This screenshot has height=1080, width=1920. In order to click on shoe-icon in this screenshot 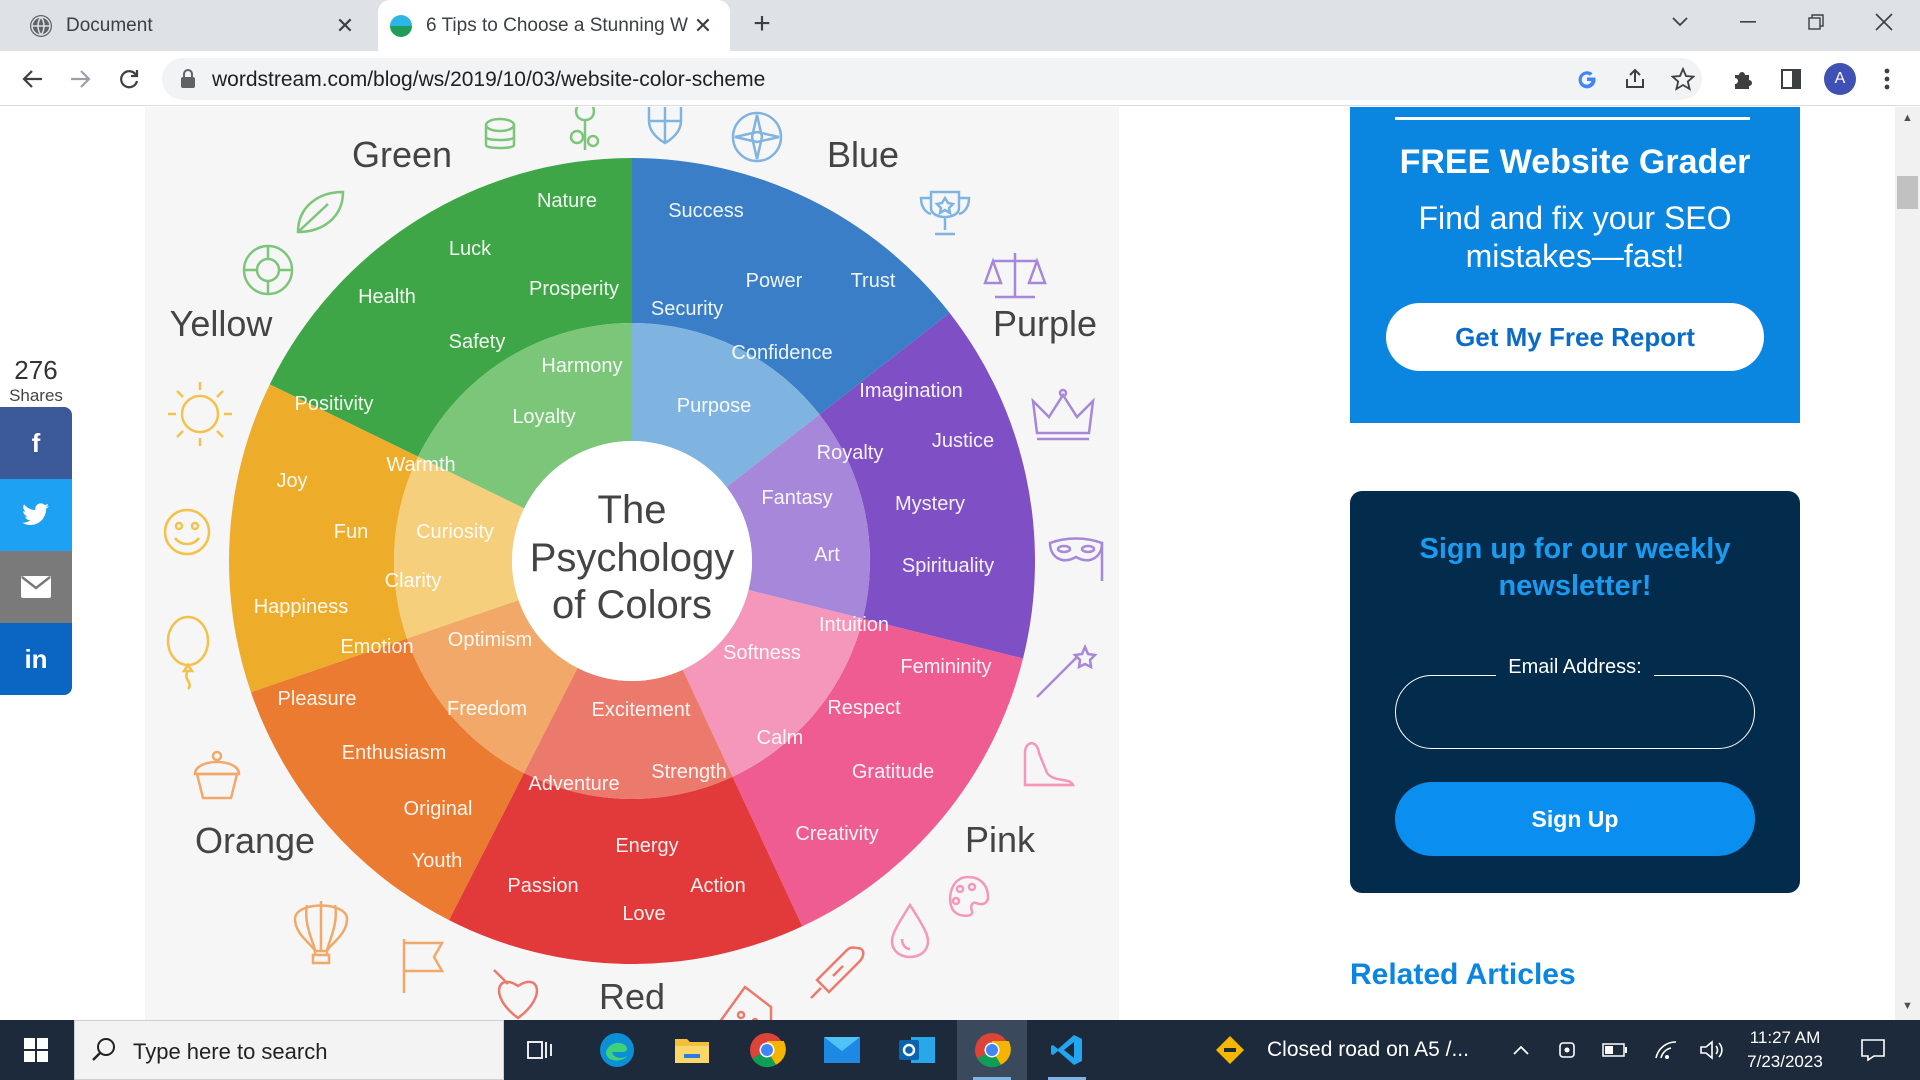, I will do `click(1049, 764)`.